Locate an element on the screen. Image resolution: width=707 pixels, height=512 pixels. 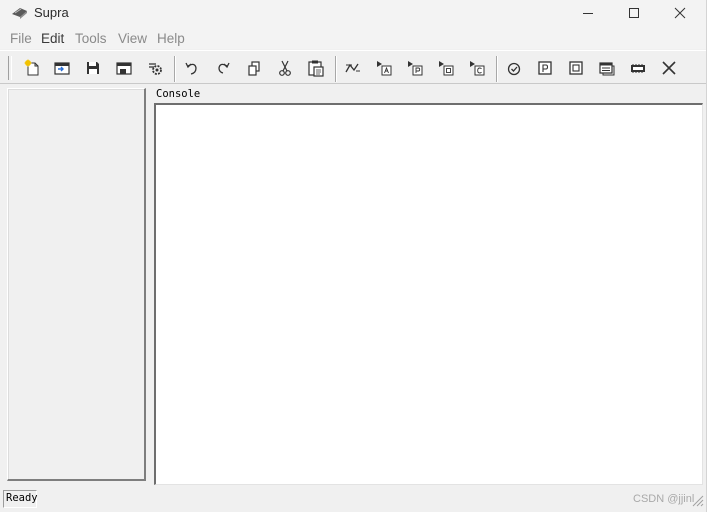
run-d-icon is located at coordinates (446, 68).